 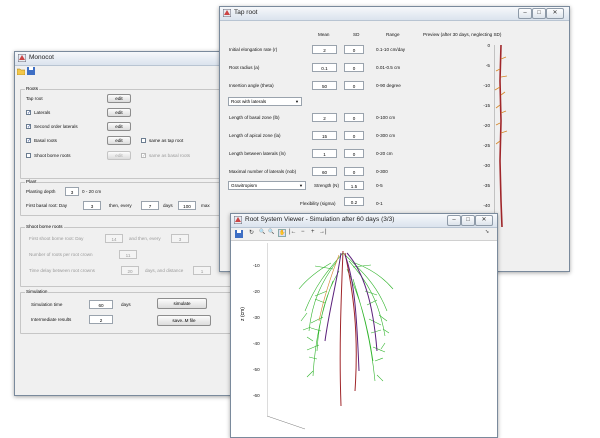 What do you see at coordinates (202, 270) in the screenshot?
I see `distance-input: 1` at bounding box center [202, 270].